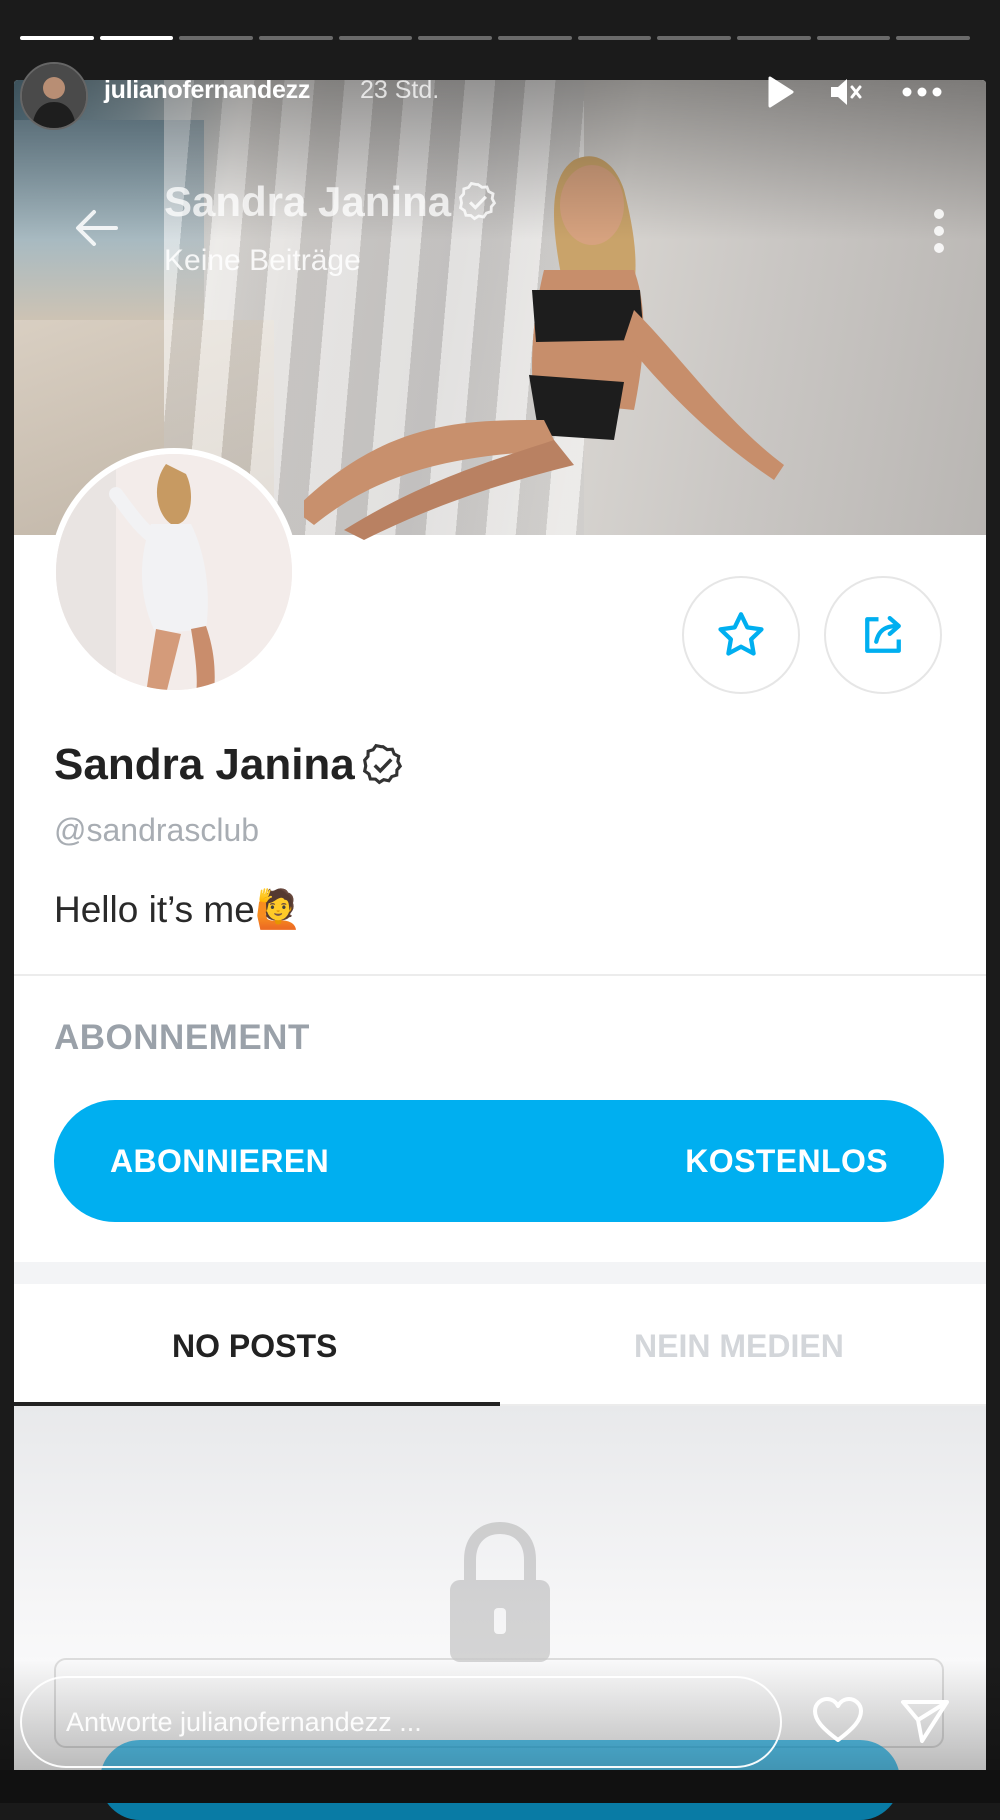 This screenshot has height=1820, width=1000. Describe the element at coordinates (500, 1345) in the screenshot. I see `content-tabs: NO POSTS NEIN MEDIEN` at that location.